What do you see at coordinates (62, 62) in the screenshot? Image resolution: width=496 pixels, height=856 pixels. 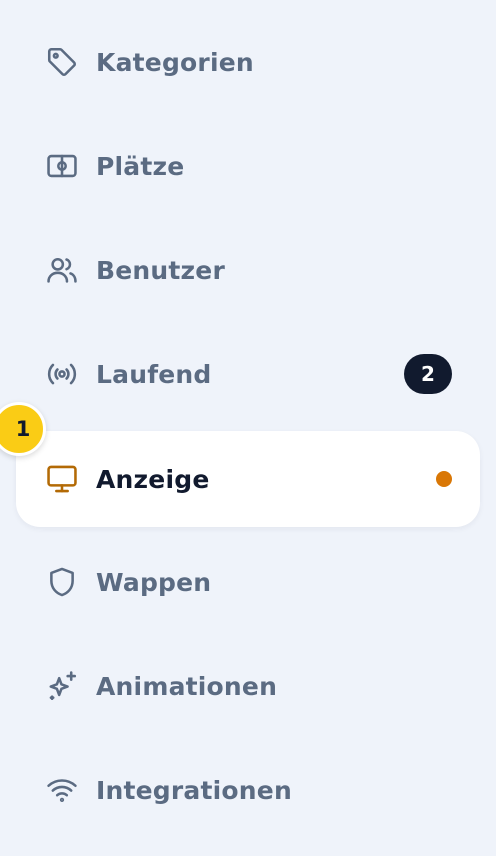 I see `tag-icon` at bounding box center [62, 62].